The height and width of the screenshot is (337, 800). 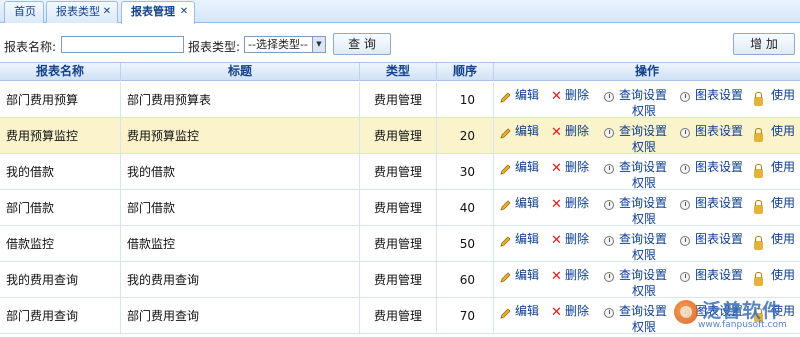 I want to click on chevron-down-icon: ▼, so click(x=318, y=44).